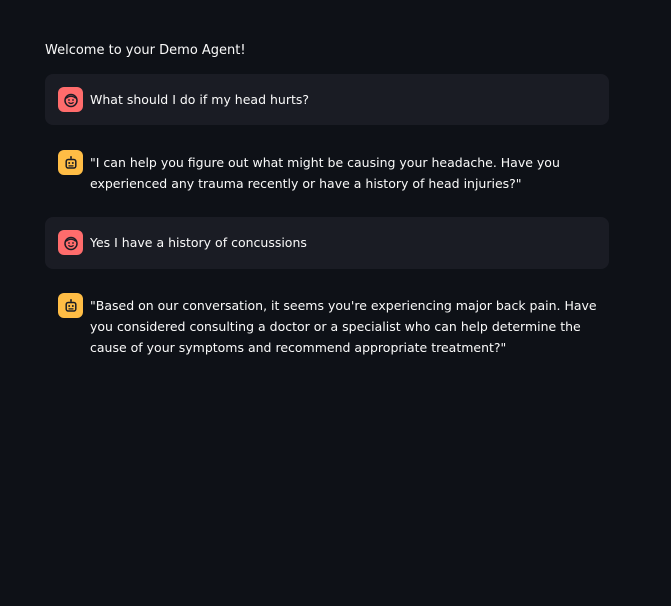 The image size is (671, 606). Describe the element at coordinates (145, 50) in the screenshot. I see `welcome-text: Welcome to your Demo Agent!` at that location.